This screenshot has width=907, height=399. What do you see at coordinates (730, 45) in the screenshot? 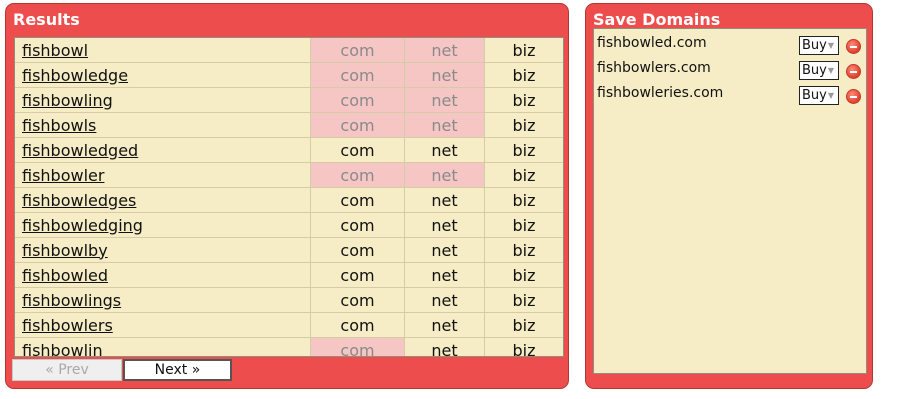
I see `saved-domain-item: fishbowled.com Buy ▼` at bounding box center [730, 45].